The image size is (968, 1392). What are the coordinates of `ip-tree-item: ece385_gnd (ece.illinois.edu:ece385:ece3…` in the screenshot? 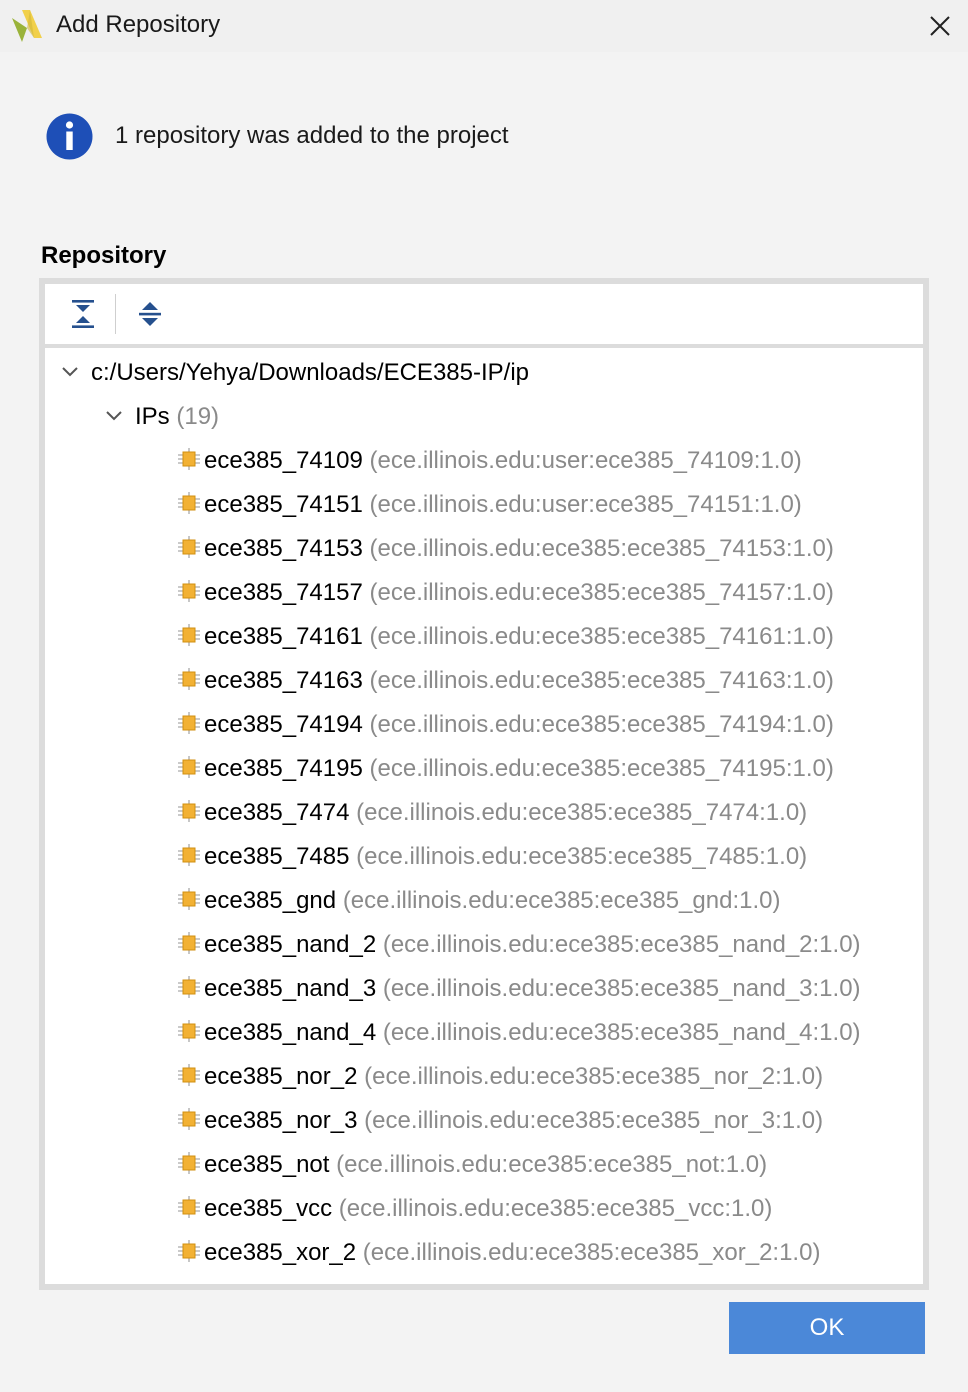 It's located at (484, 900).